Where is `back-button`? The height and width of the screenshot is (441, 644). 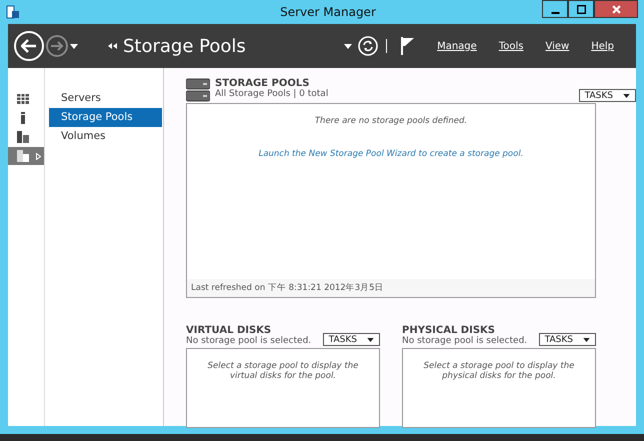 back-button is located at coordinates (29, 46).